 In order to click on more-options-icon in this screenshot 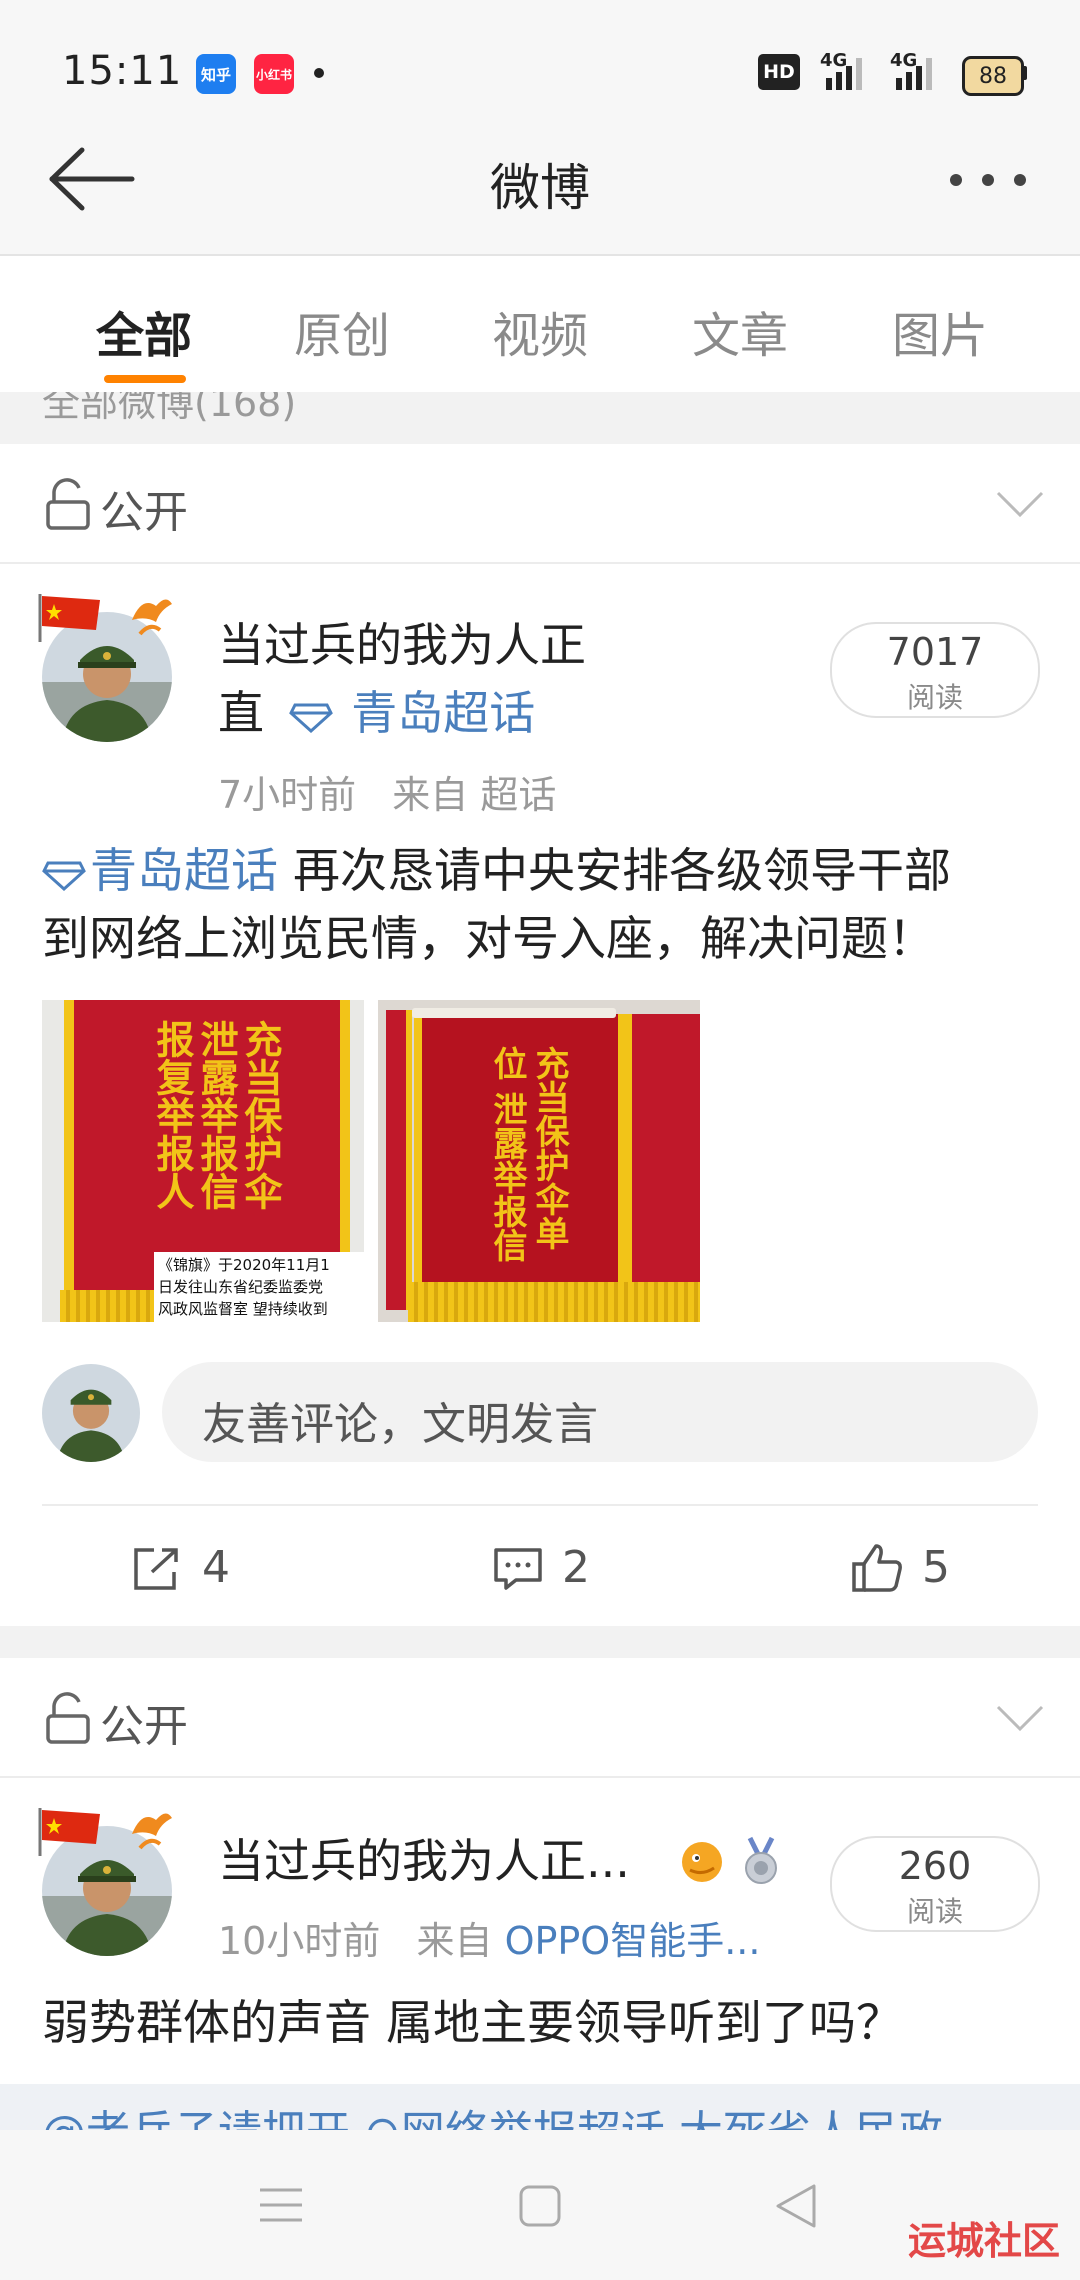, I will do `click(988, 180)`.